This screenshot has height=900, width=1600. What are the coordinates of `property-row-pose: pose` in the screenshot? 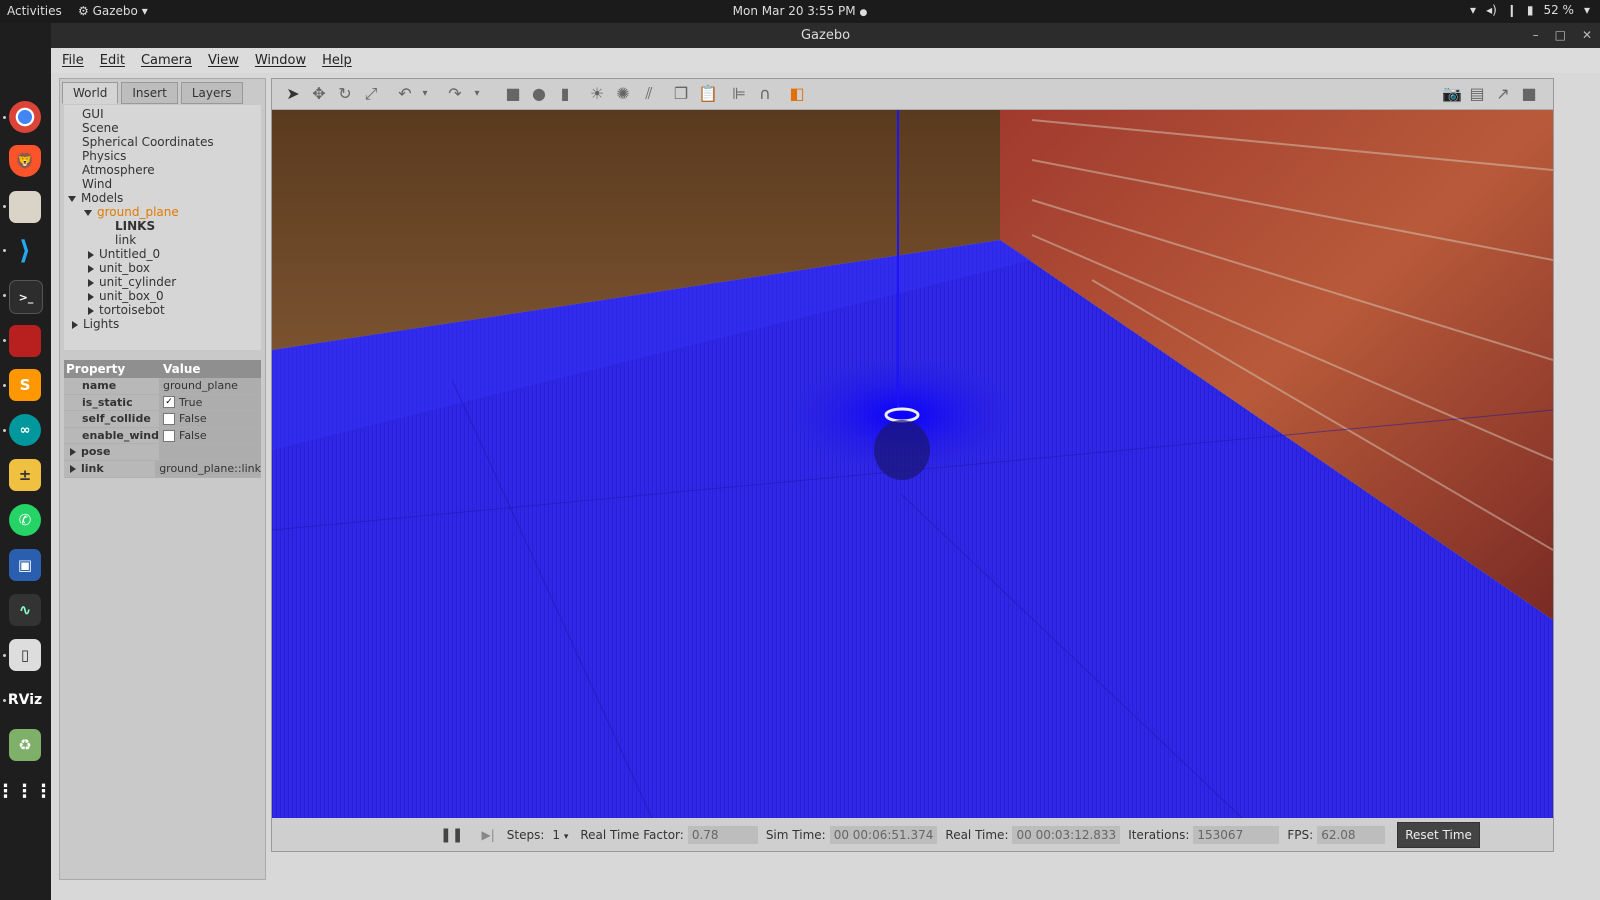 It's located at (162, 452).